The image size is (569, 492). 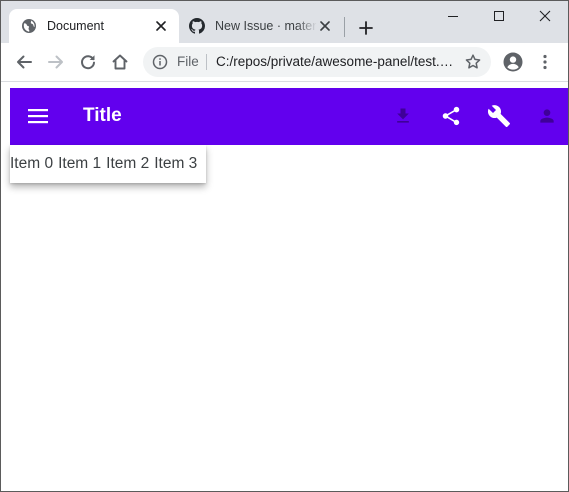 What do you see at coordinates (31, 164) in the screenshot?
I see `list-item-0: Item 0` at bounding box center [31, 164].